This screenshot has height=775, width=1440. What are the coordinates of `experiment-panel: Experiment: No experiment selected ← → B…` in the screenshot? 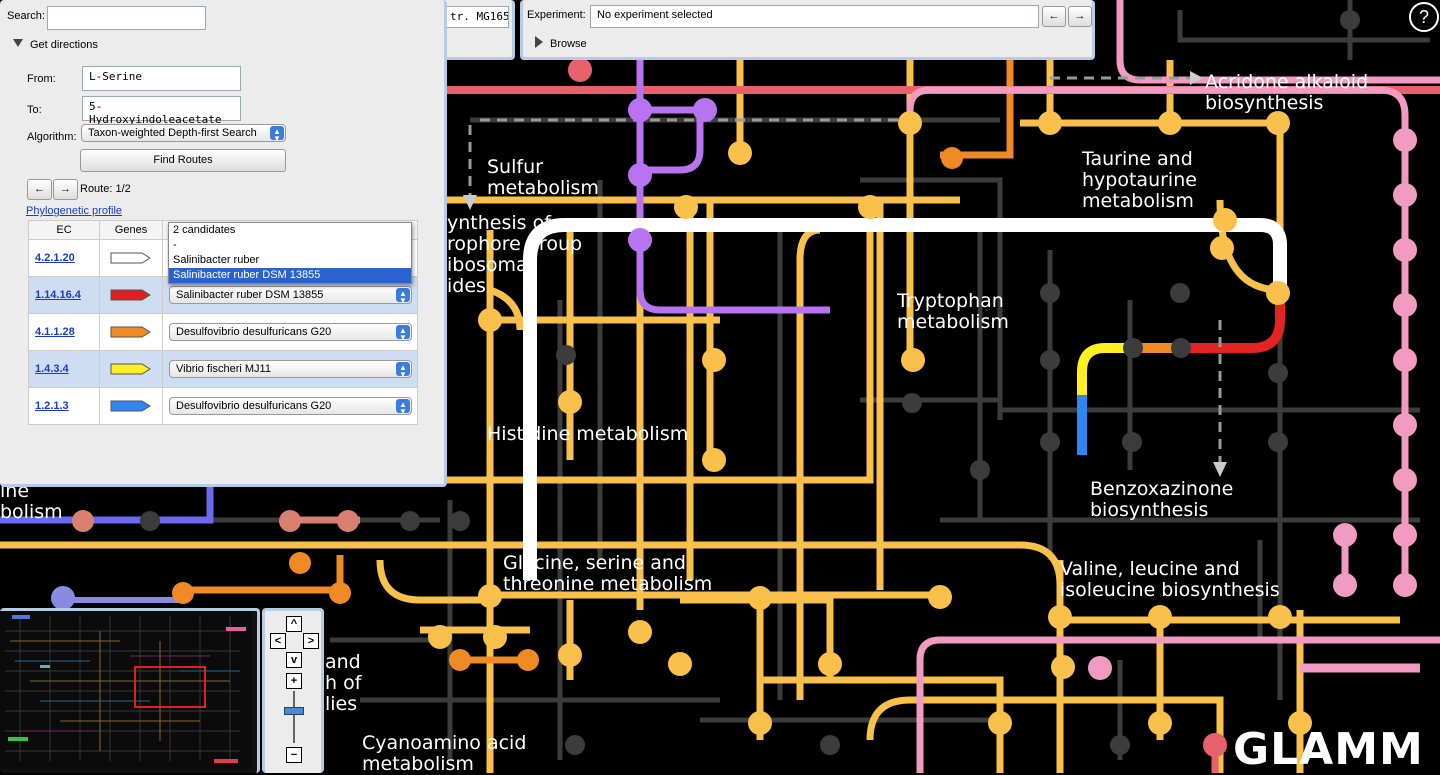 It's located at (807, 30).